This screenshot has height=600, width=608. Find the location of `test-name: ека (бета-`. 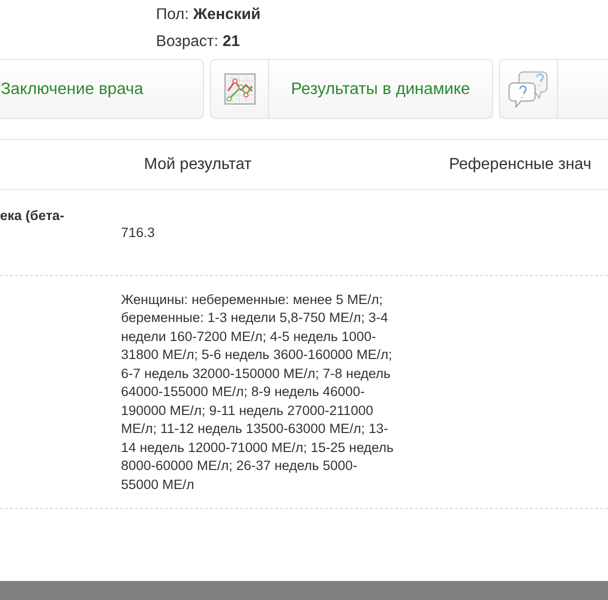

test-name: ека (бета- is located at coordinates (32, 216).